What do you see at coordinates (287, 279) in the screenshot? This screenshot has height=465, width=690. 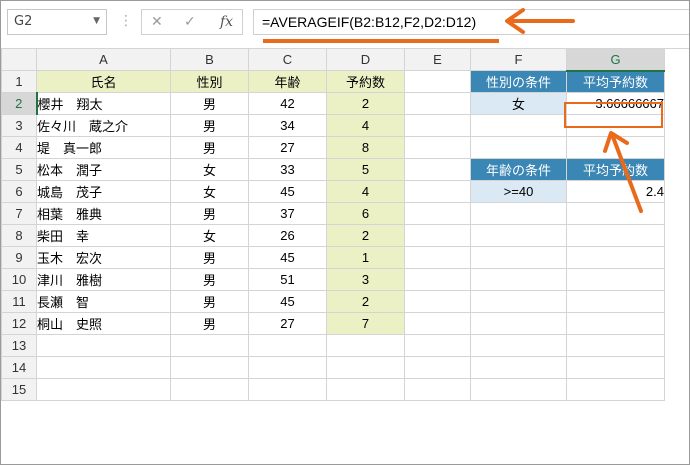 I see `cell-c10: 51` at bounding box center [287, 279].